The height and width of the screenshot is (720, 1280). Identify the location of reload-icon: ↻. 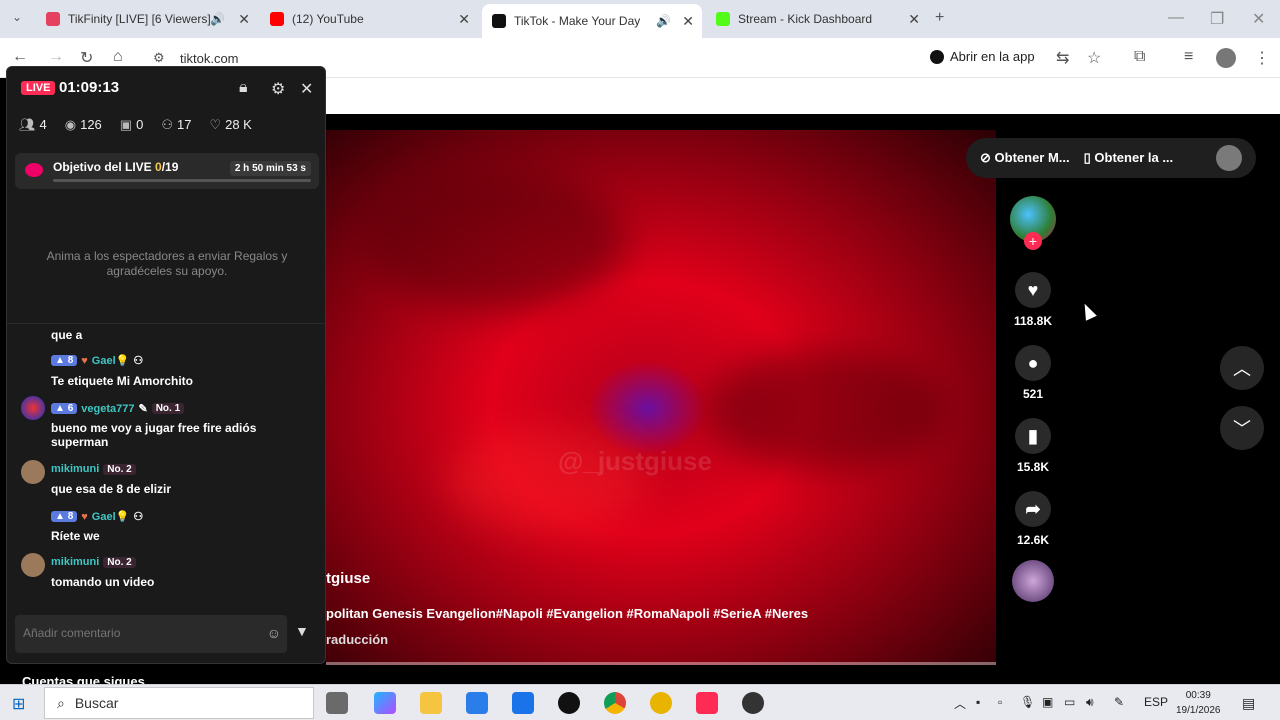
(86, 58).